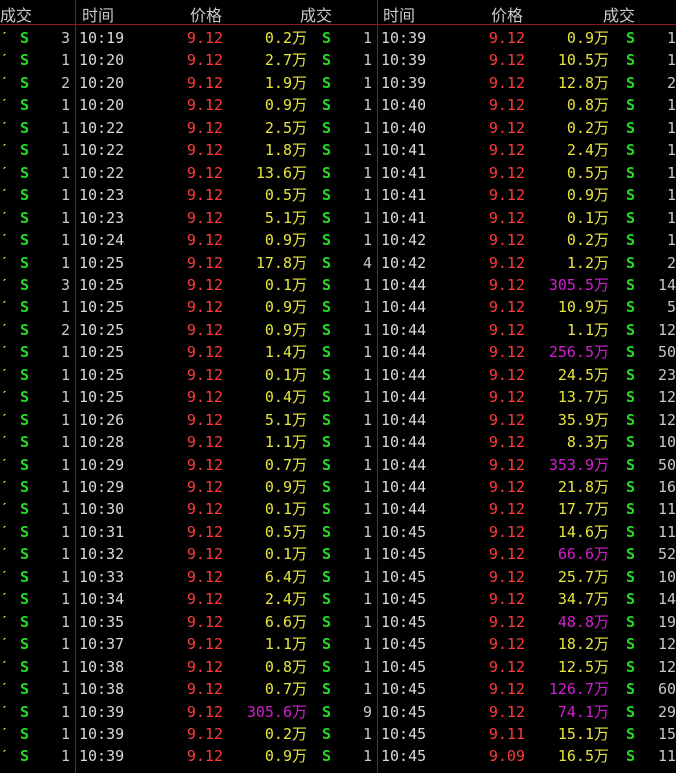  I want to click on table-row: ˊ S 1 10:24 9.12 0.9万 S 1 10:42 9.12 0.2万 S 1, so click(338, 240).